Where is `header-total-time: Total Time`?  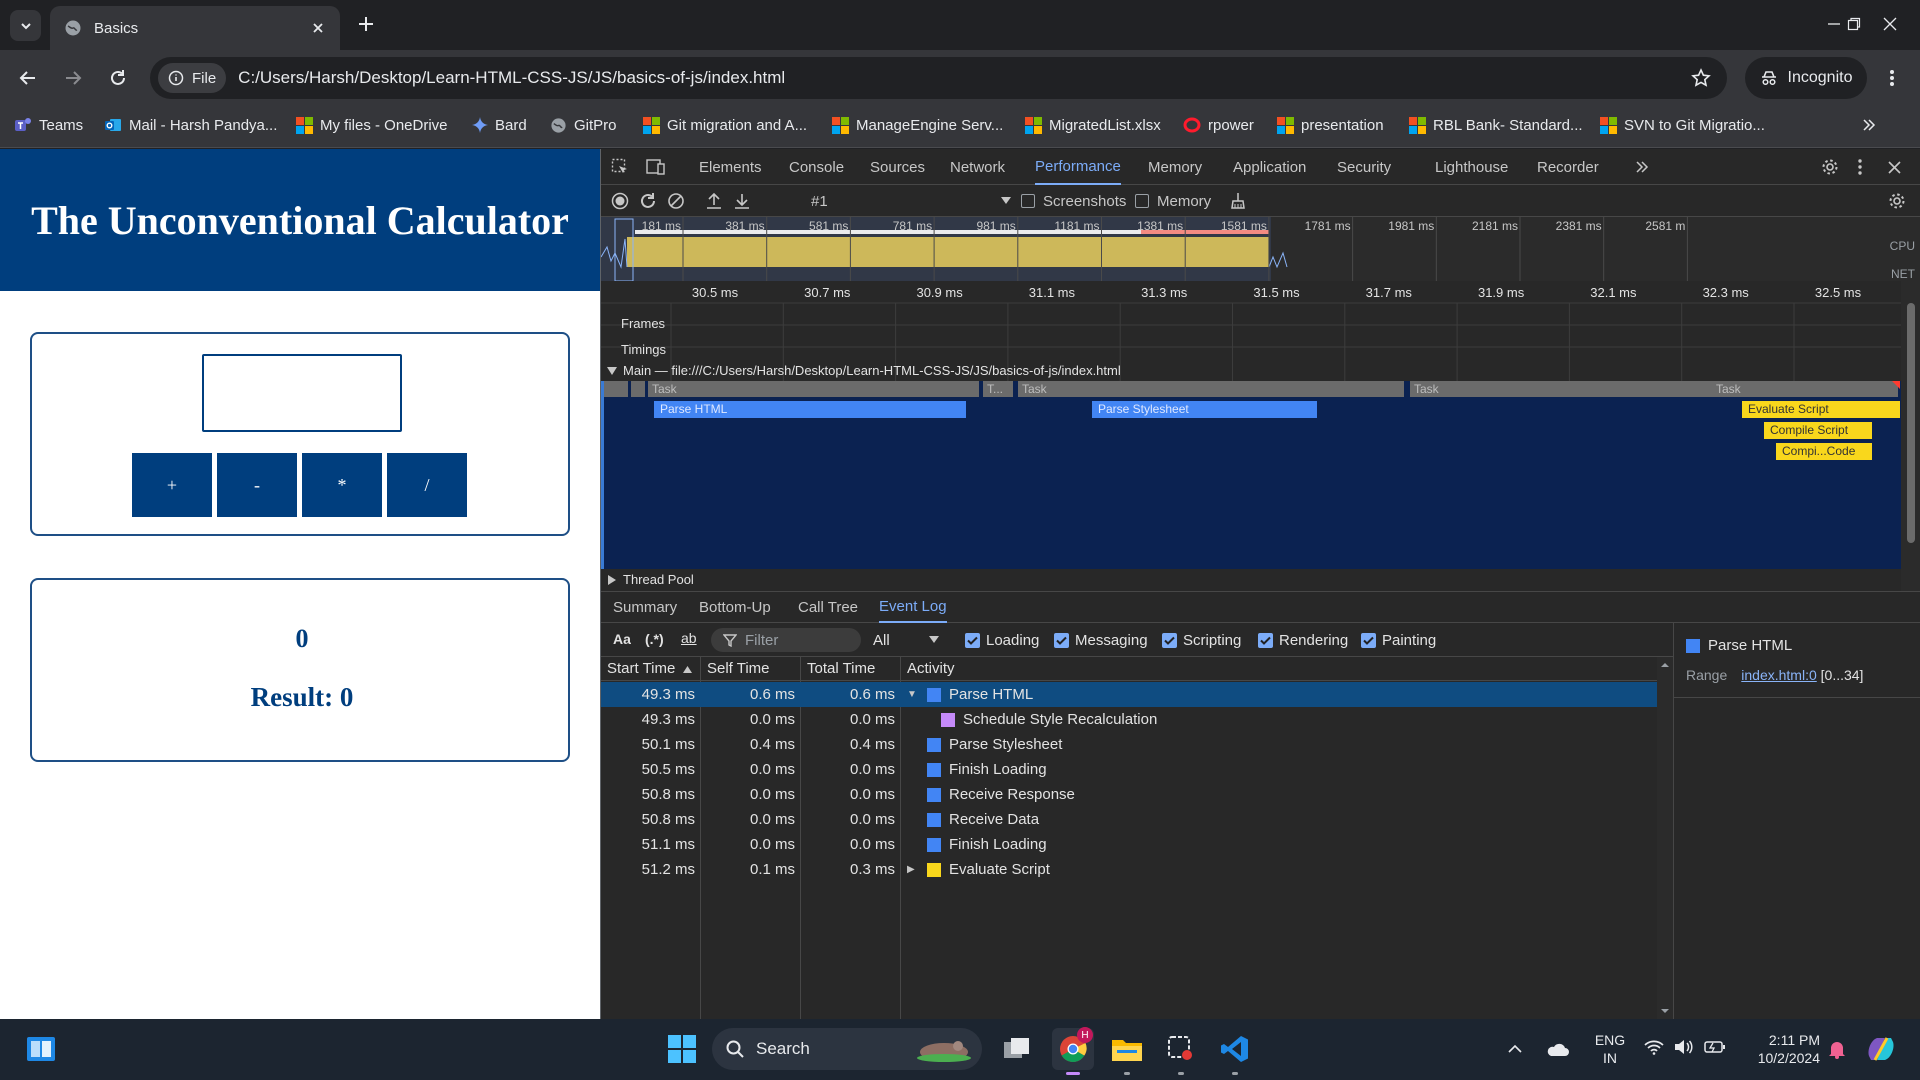 header-total-time: Total Time is located at coordinates (841, 669).